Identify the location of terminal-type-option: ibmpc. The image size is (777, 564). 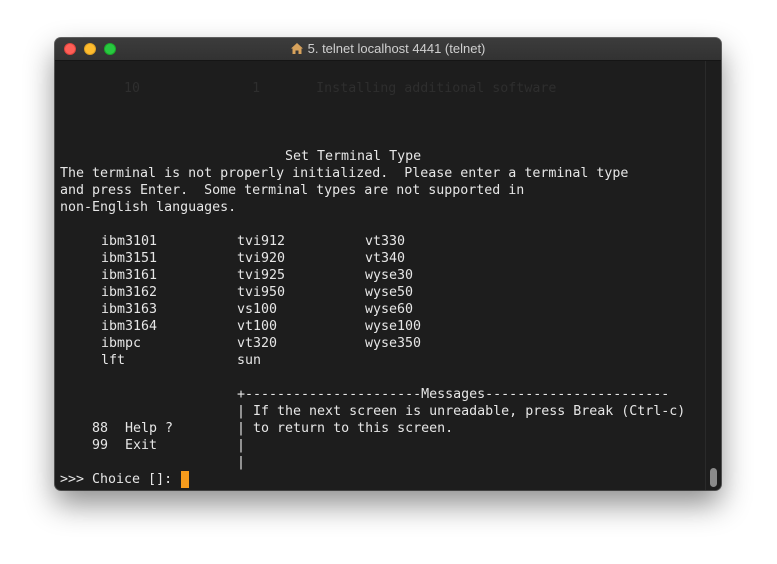
(121, 343).